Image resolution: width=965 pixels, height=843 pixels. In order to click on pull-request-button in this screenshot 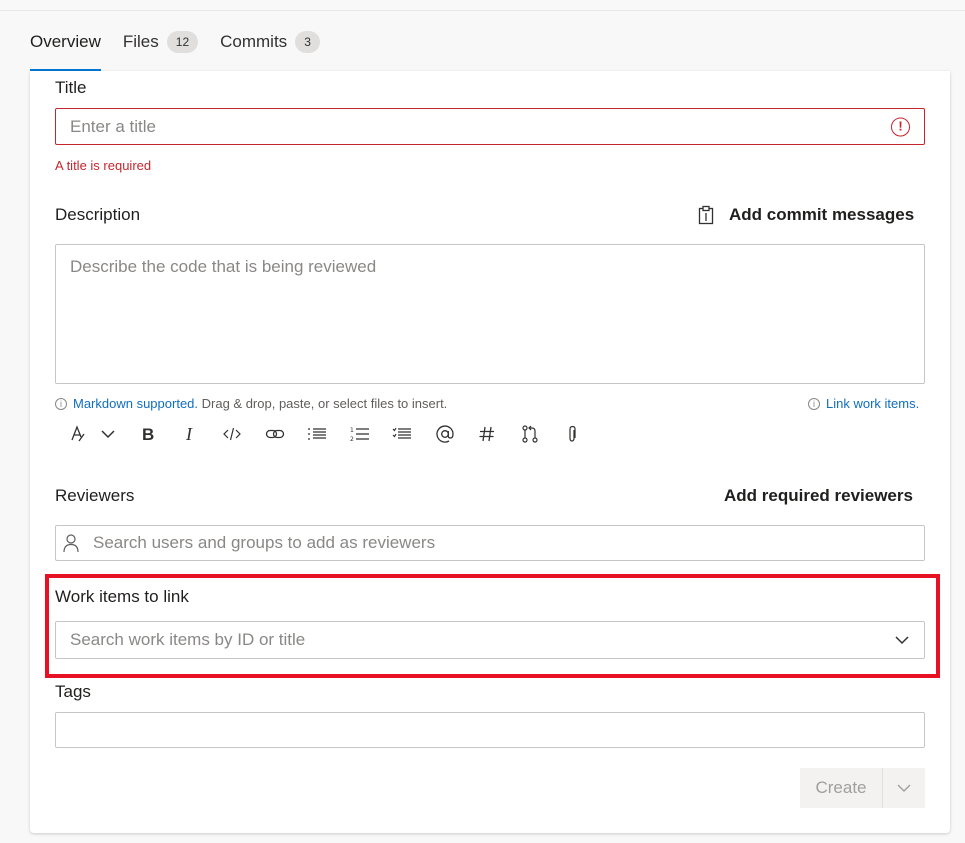, I will do `click(530, 434)`.